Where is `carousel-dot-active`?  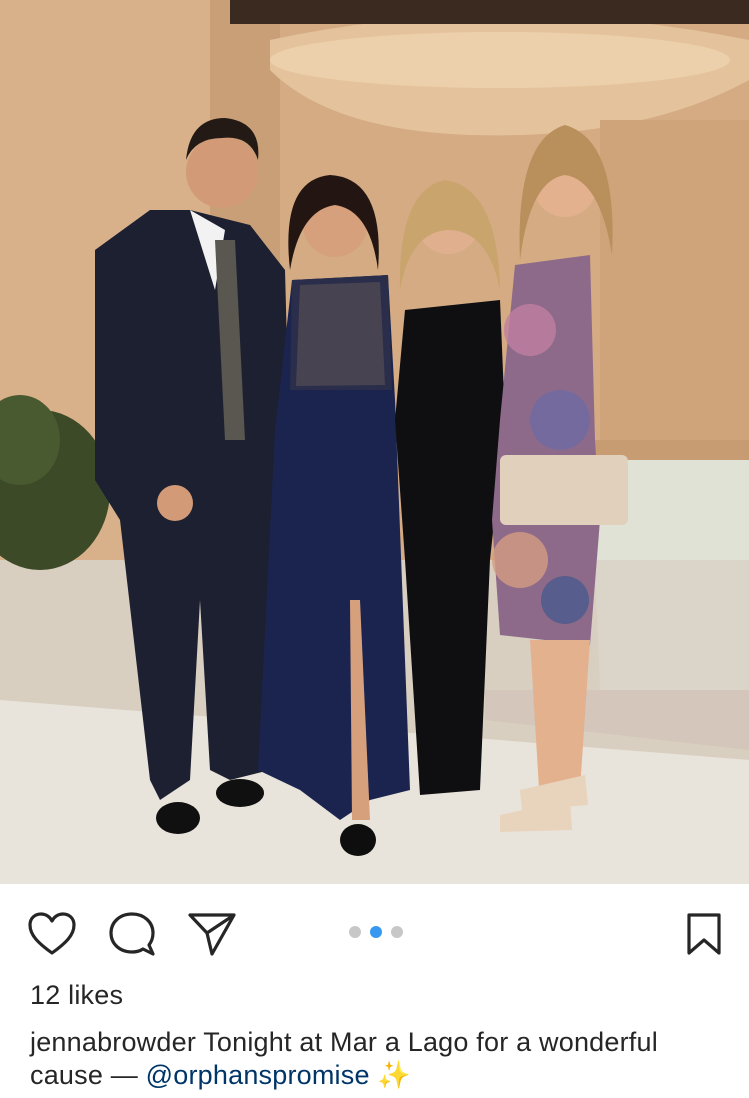 carousel-dot-active is located at coordinates (376, 932).